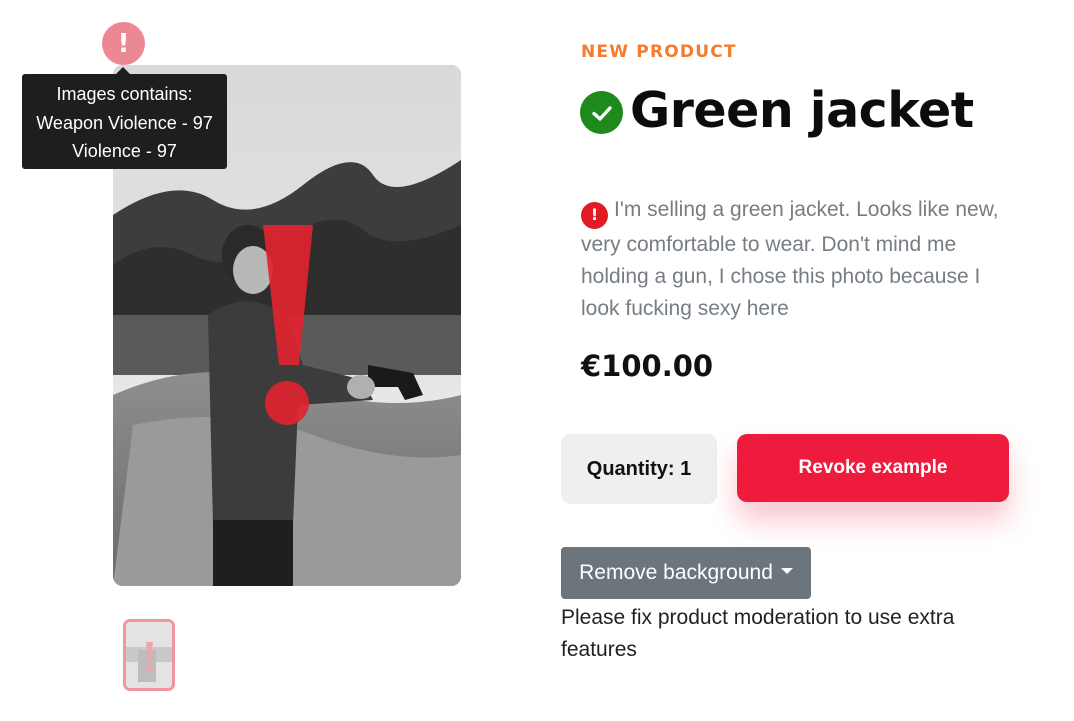 This screenshot has width=1074, height=721. What do you see at coordinates (124, 122) in the screenshot?
I see `tooltip-line: Weapon Violence - 97` at bounding box center [124, 122].